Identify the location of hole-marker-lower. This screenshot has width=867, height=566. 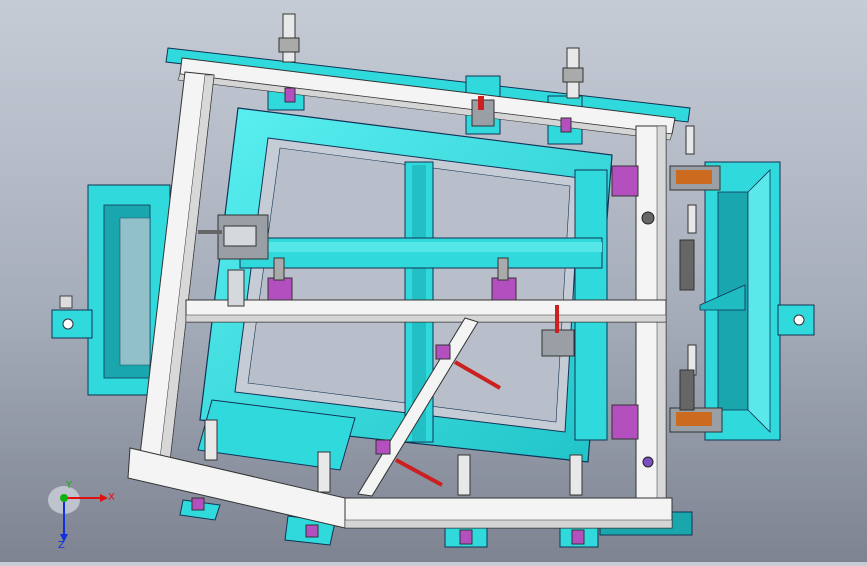
(648, 462).